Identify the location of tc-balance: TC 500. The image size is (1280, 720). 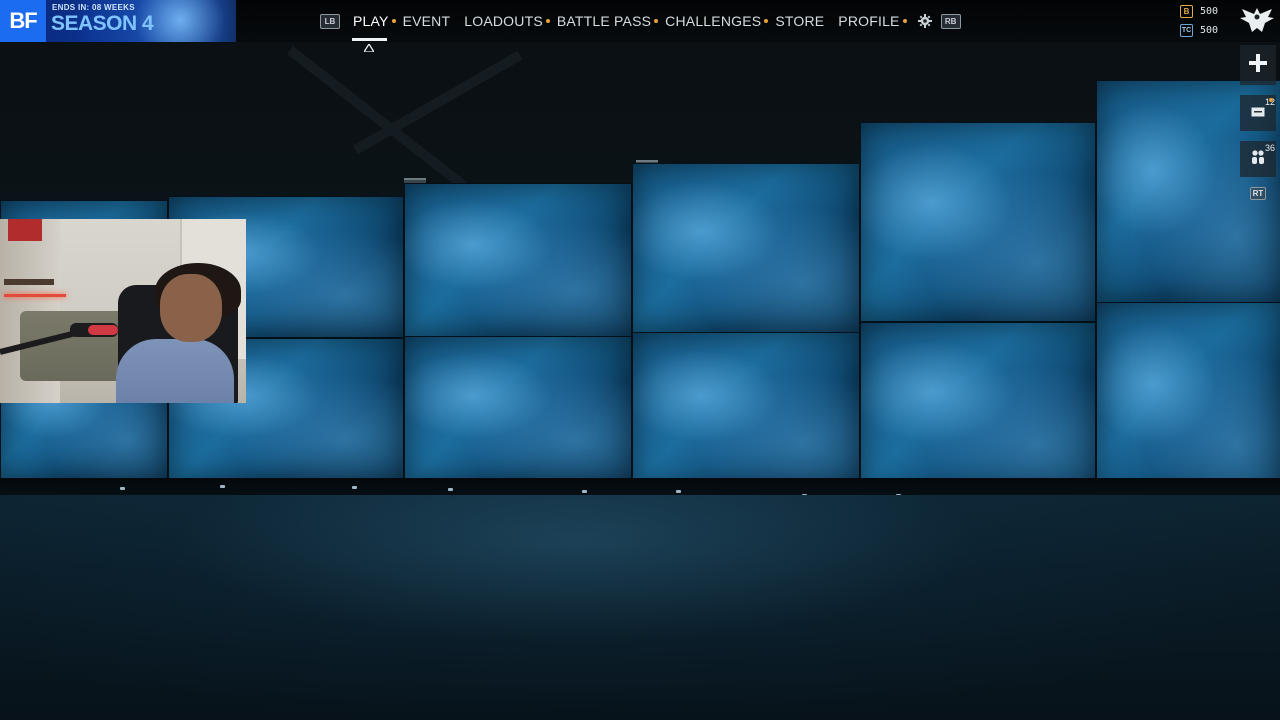
(1210, 30).